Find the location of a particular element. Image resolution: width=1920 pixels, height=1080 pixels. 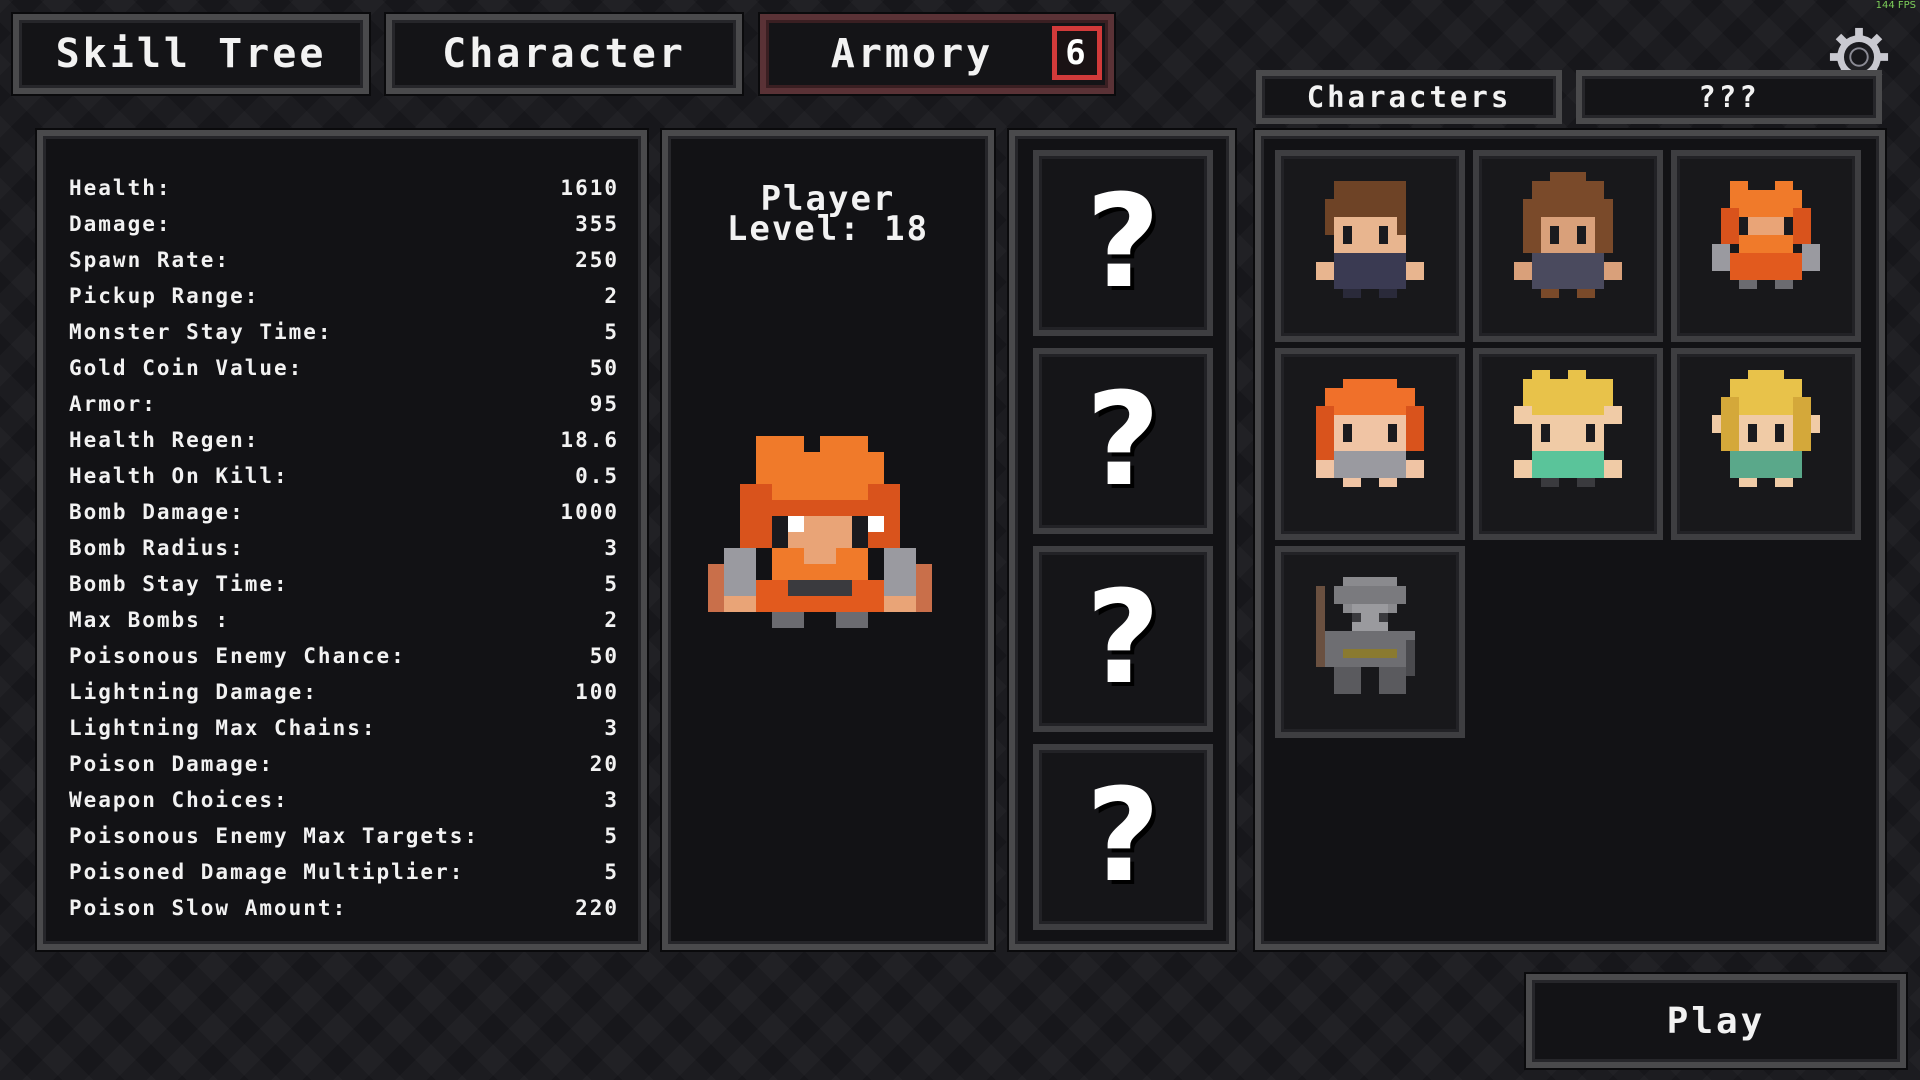

stat-label: Damage: is located at coordinates (120, 224).